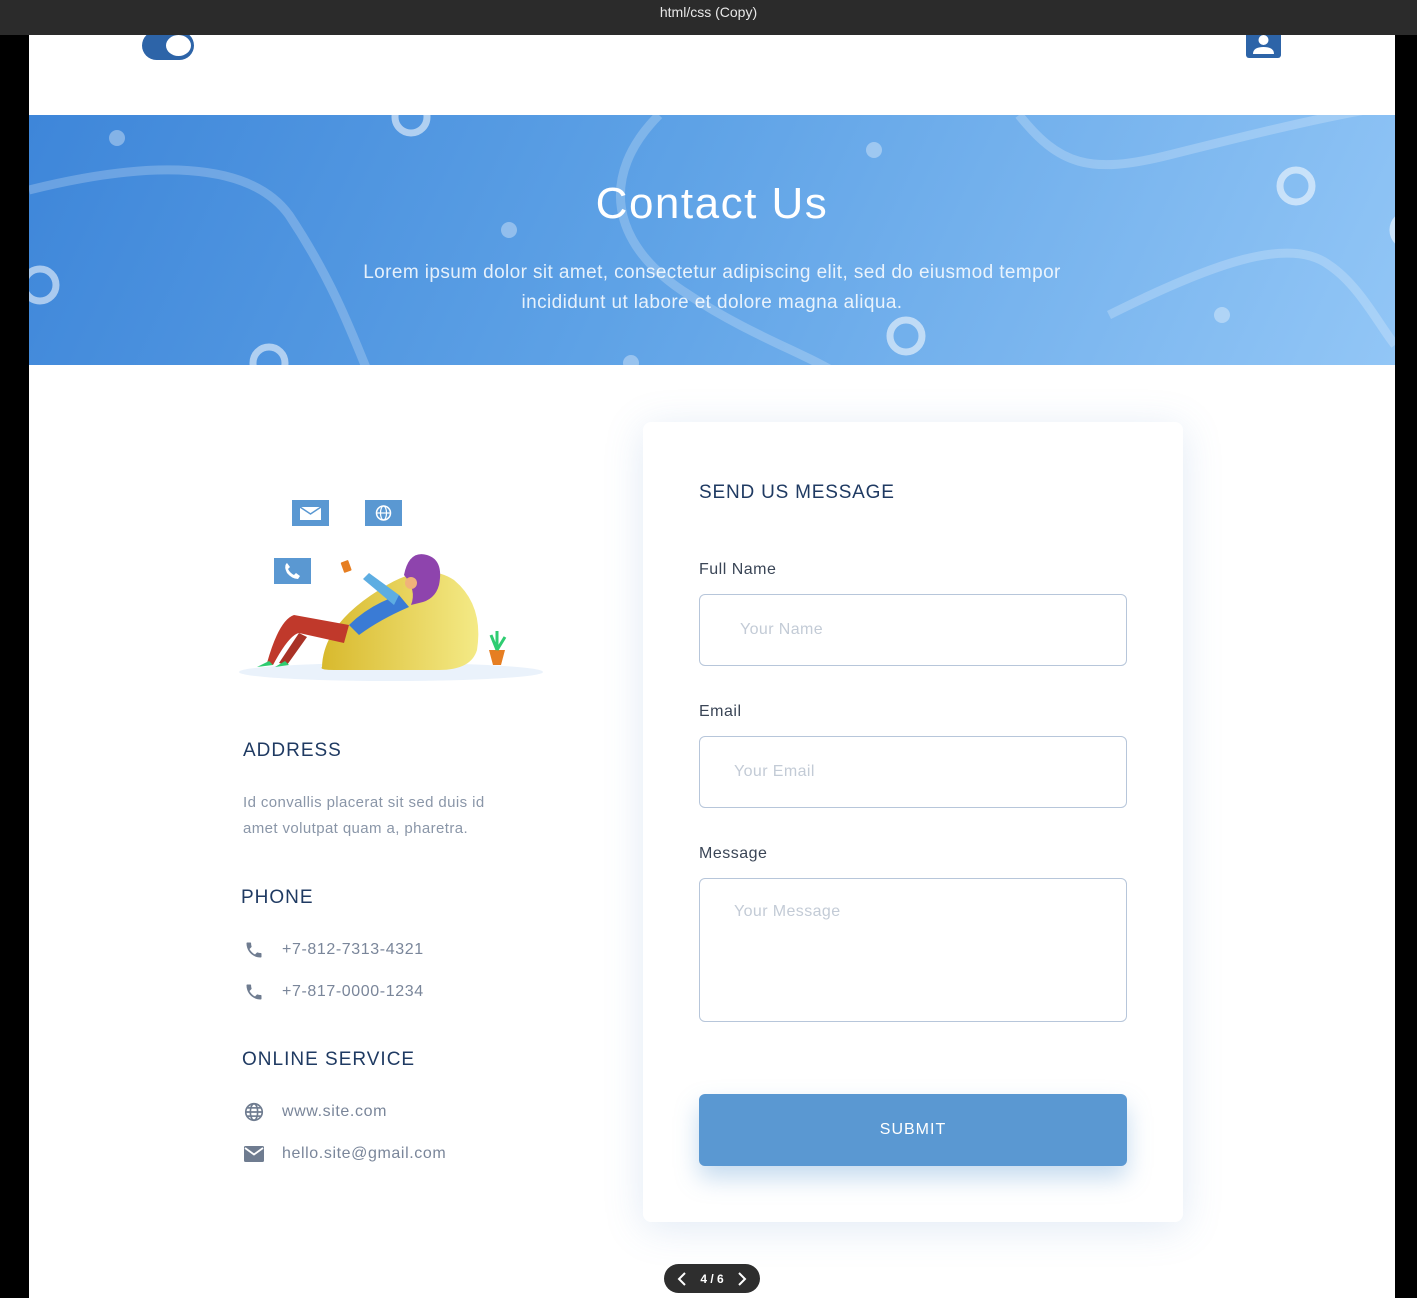 This screenshot has width=1417, height=1298. I want to click on slide-counter: 4 / 6, so click(712, 1278).